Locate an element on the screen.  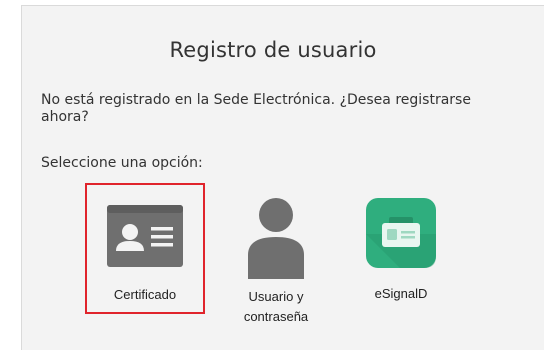
option-esignid: eSignalD is located at coordinates (401, 249).